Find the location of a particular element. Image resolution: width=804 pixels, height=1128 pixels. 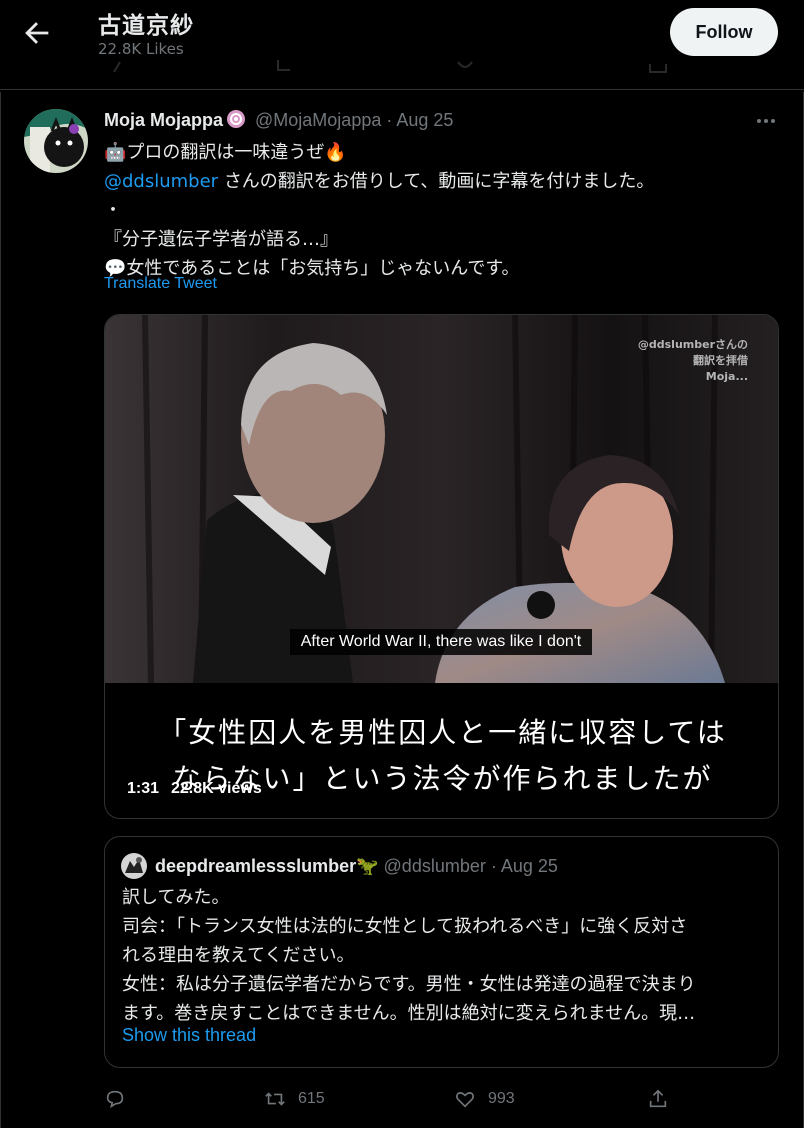

tweet-line: 🤖プロの翻訳は一味違うぜ🔥 is located at coordinates (225, 152).